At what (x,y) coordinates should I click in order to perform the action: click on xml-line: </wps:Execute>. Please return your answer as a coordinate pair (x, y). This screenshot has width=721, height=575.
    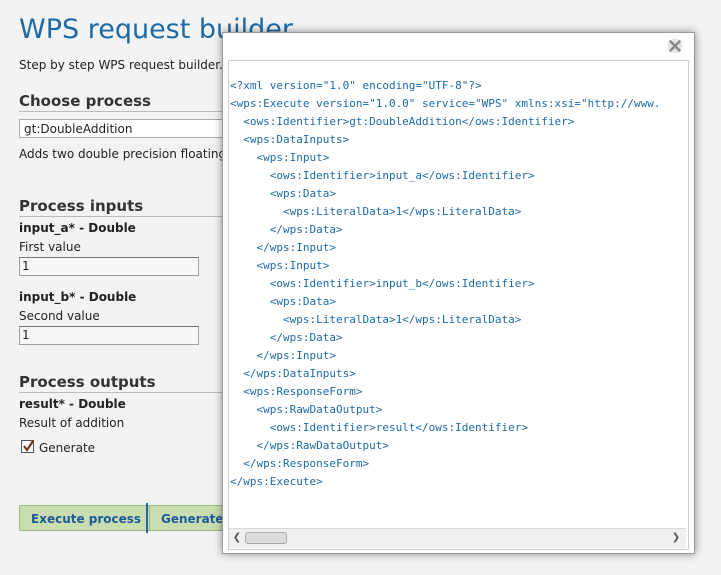
    Looking at the image, I should click on (276, 481).